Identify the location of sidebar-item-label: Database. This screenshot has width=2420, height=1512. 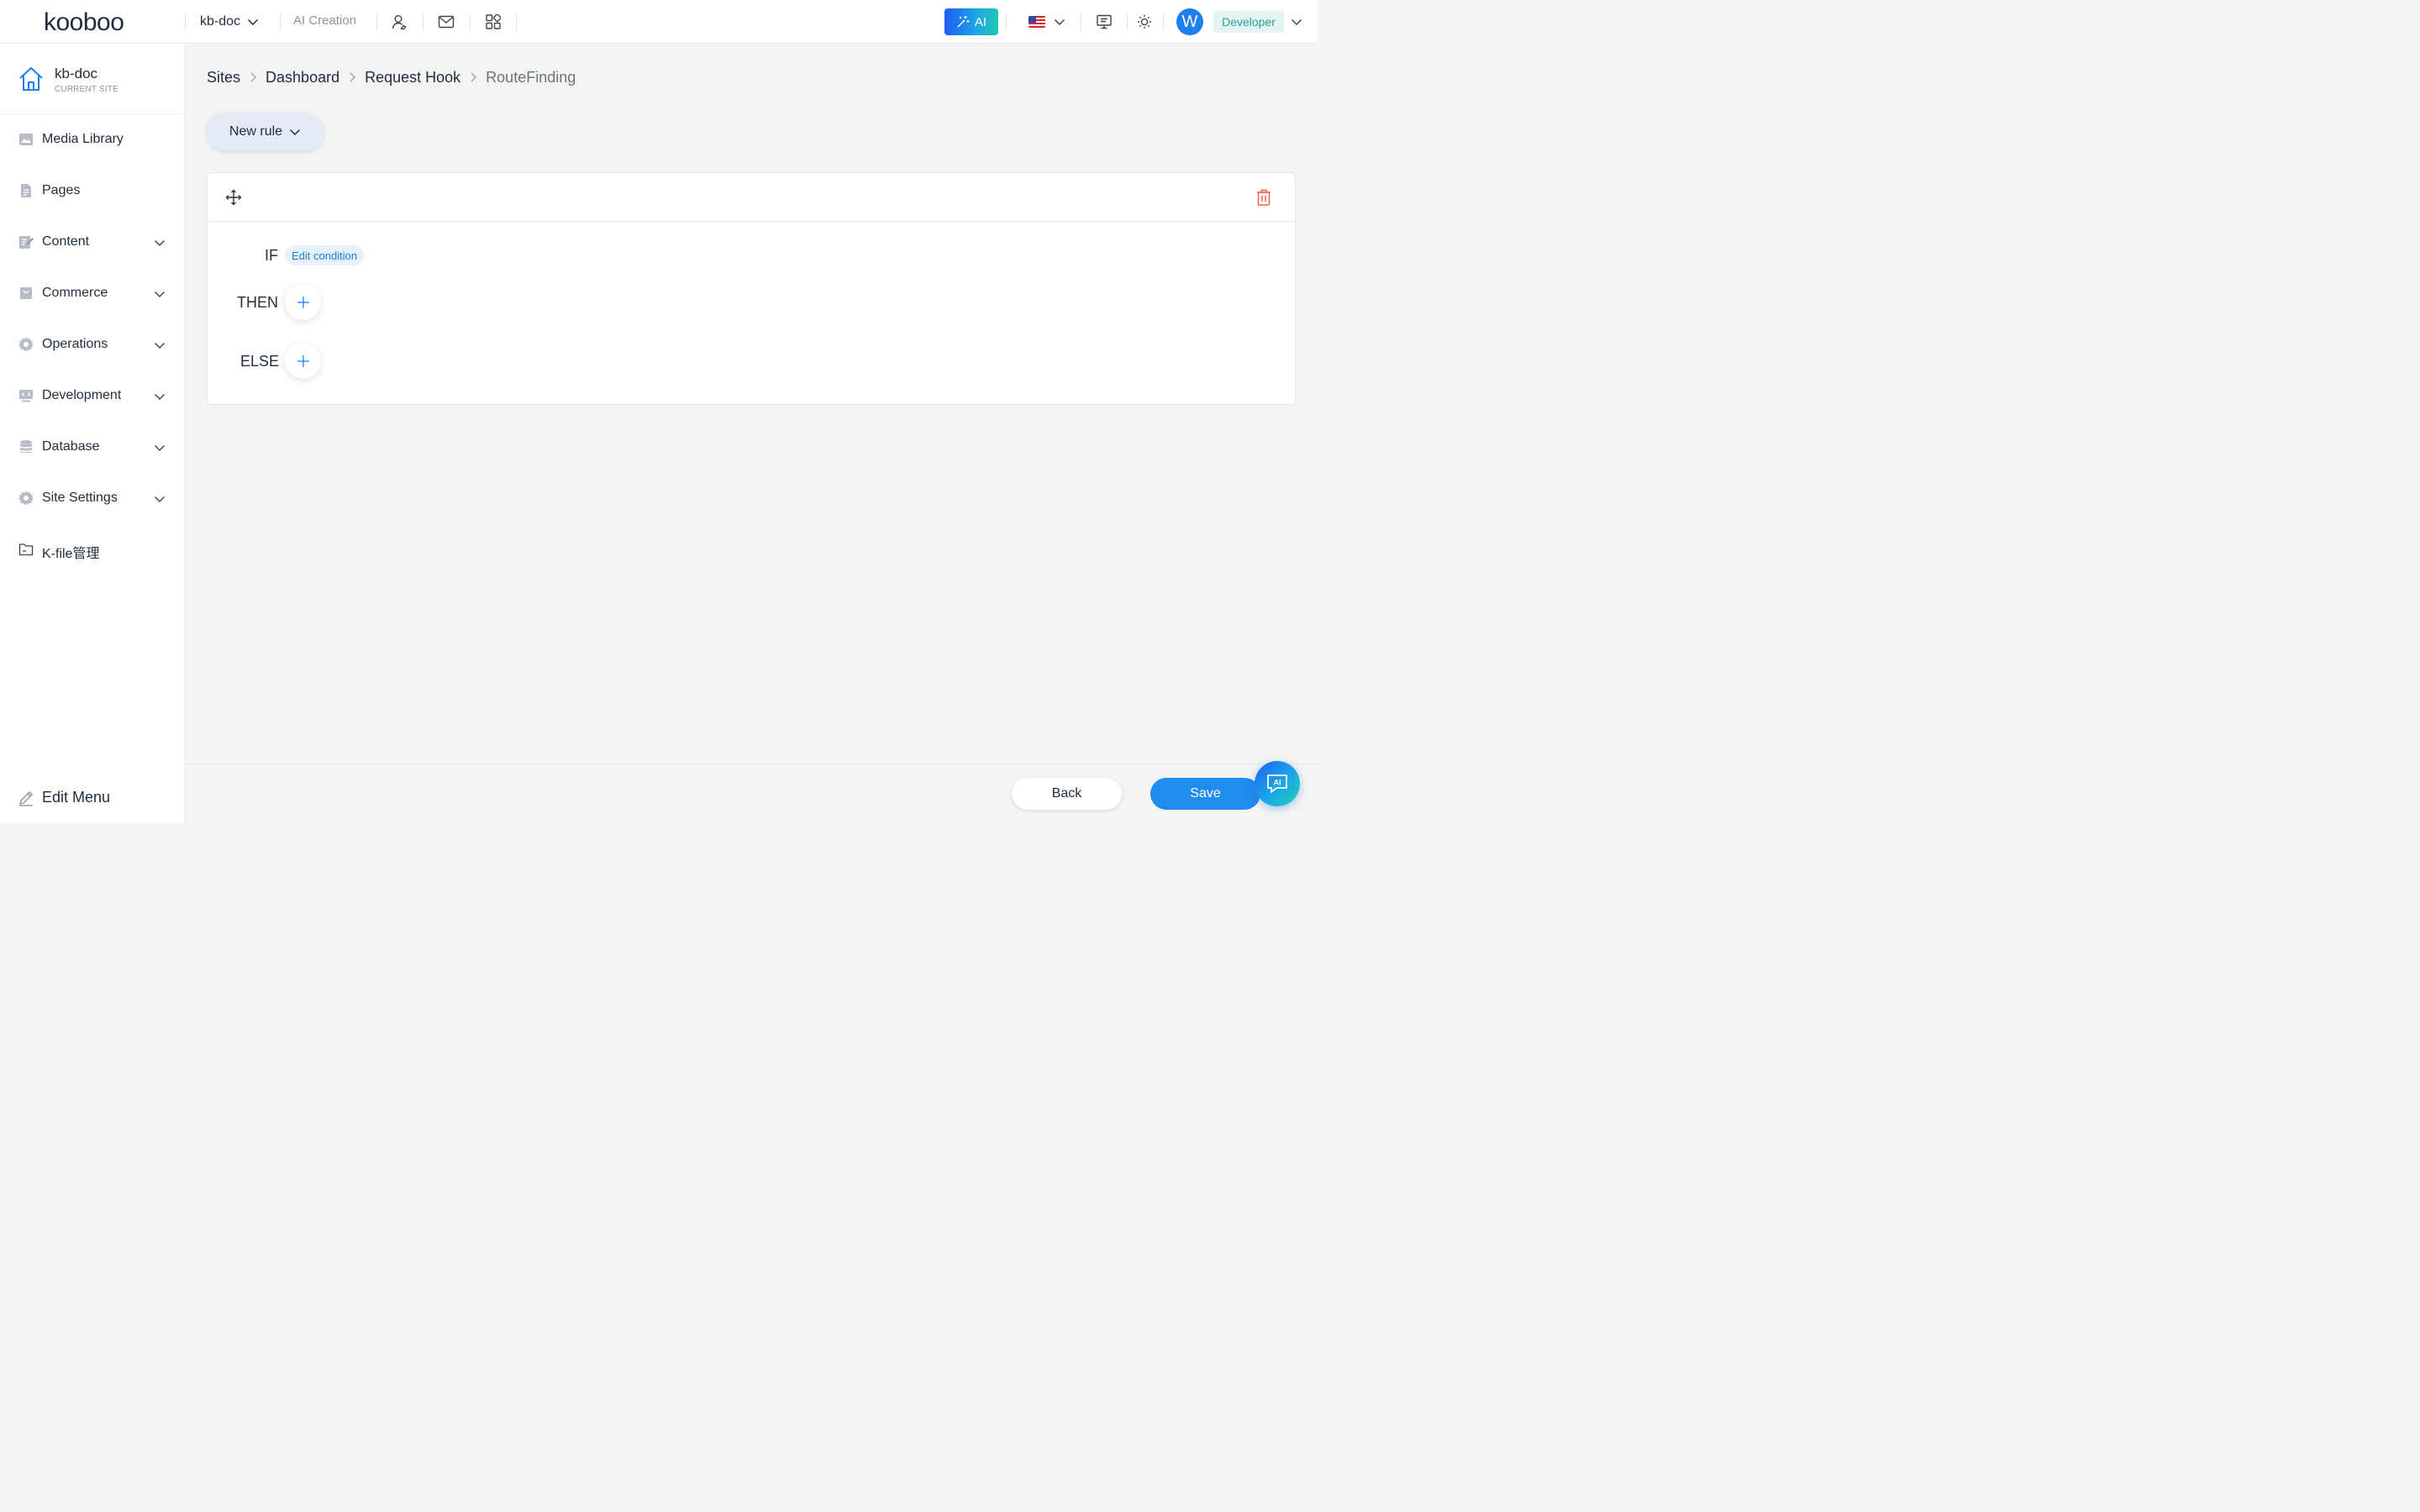
(71, 446).